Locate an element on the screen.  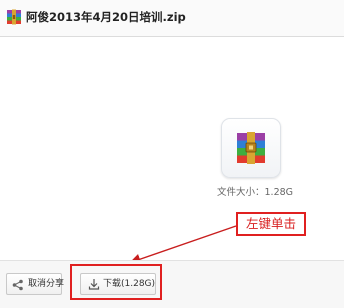
cancel-share-button: 取消分享 is located at coordinates (35, 284).